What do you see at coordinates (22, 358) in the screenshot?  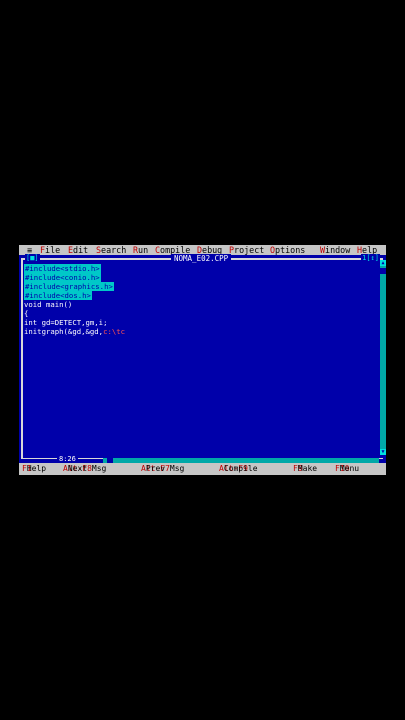 I see `window-frame-left` at bounding box center [22, 358].